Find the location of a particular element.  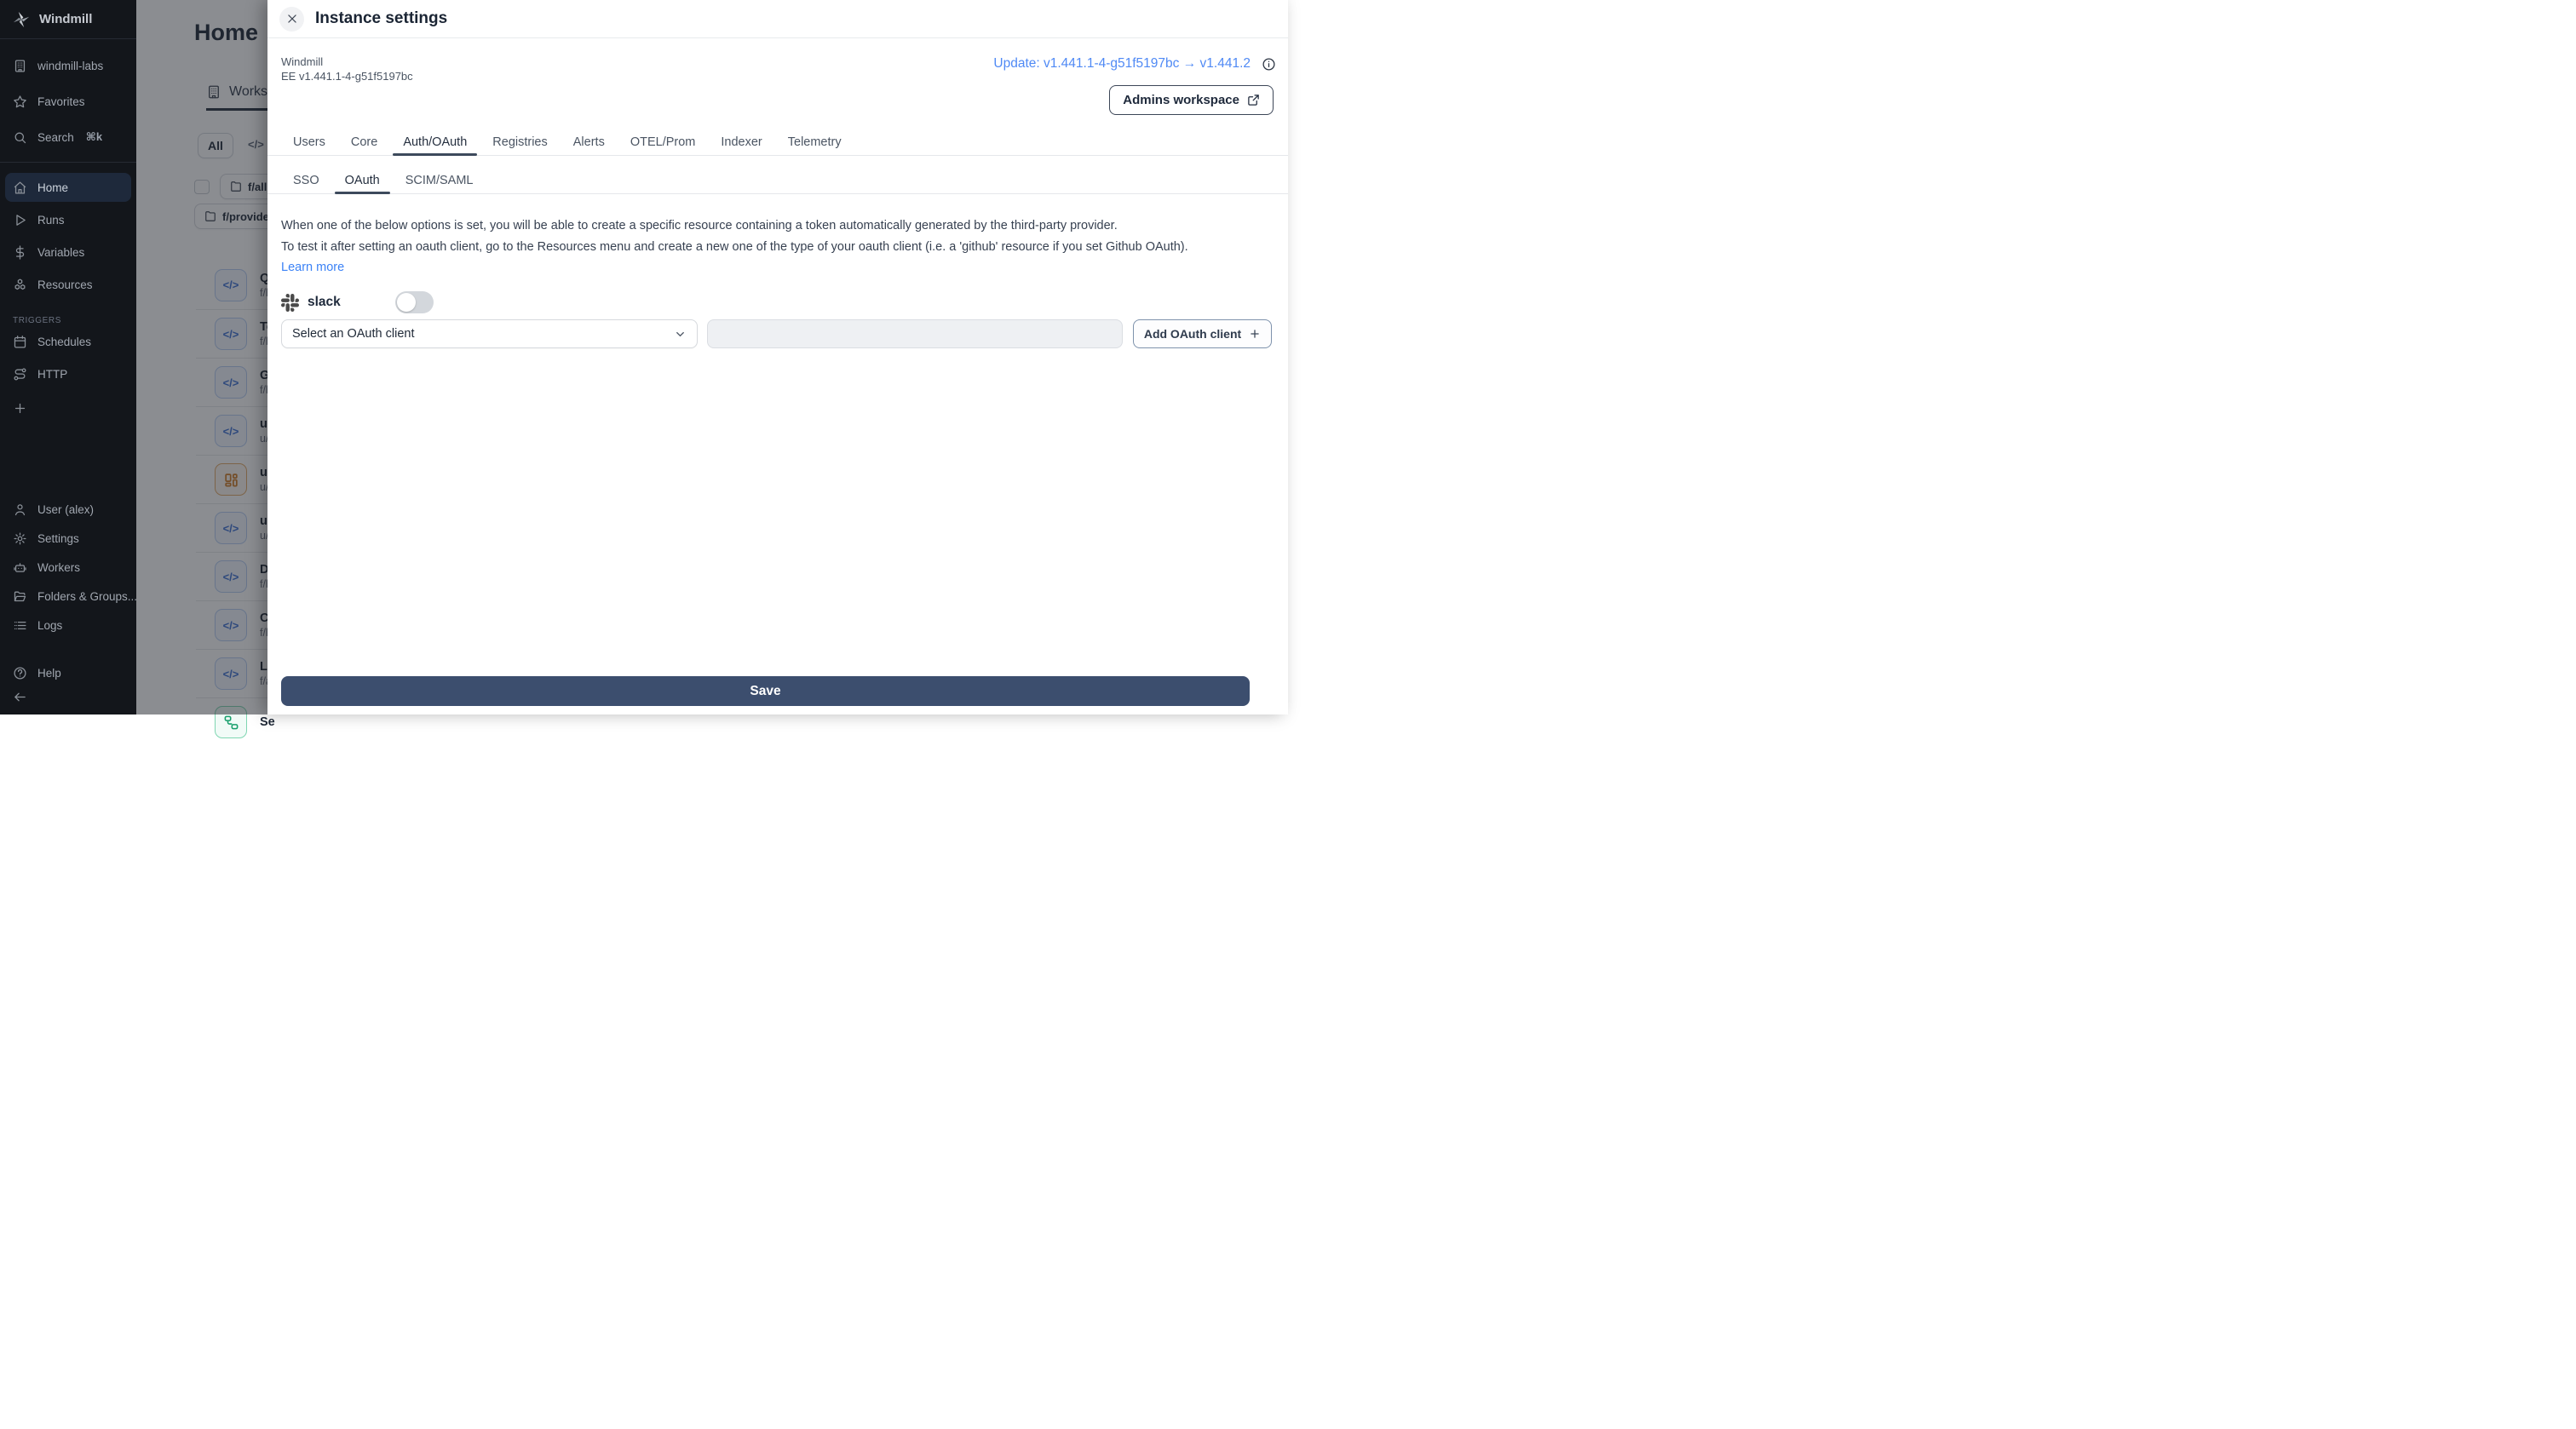

pinwheel-icon is located at coordinates (21, 19).